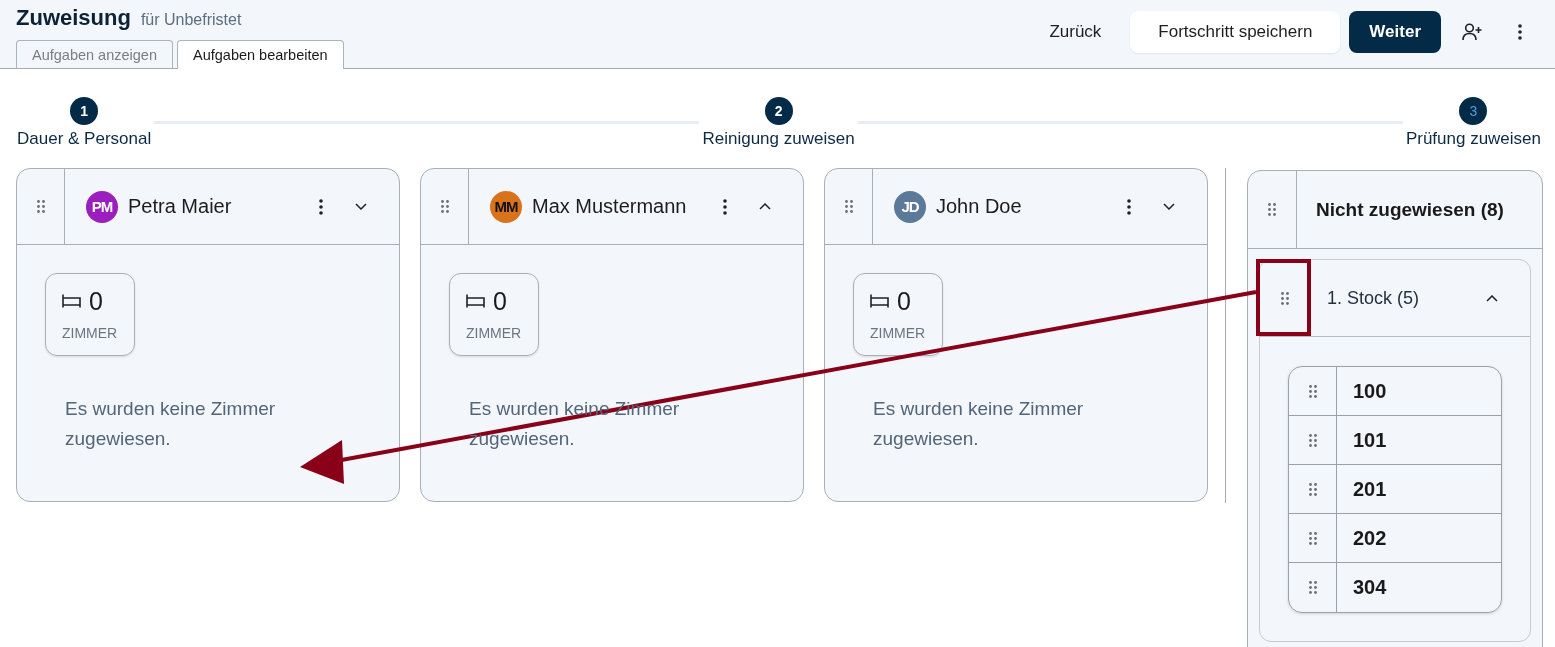 The width and height of the screenshot is (1555, 647). Describe the element at coordinates (1075, 32) in the screenshot. I see `back-button: Zurück` at that location.